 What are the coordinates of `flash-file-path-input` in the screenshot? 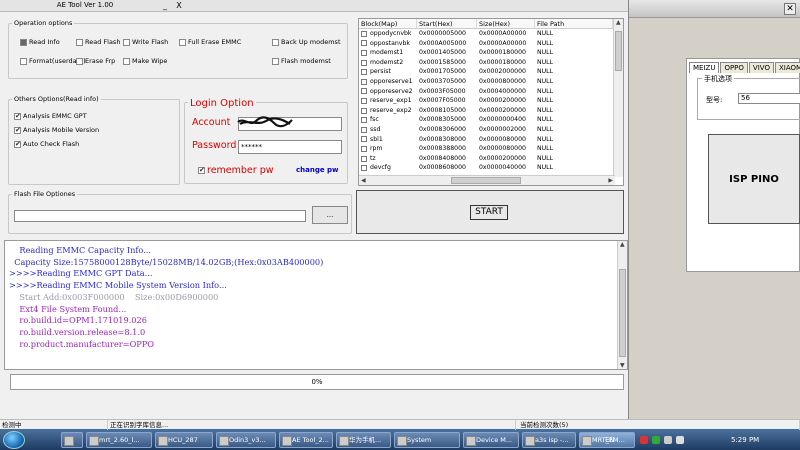 It's located at (160, 216).